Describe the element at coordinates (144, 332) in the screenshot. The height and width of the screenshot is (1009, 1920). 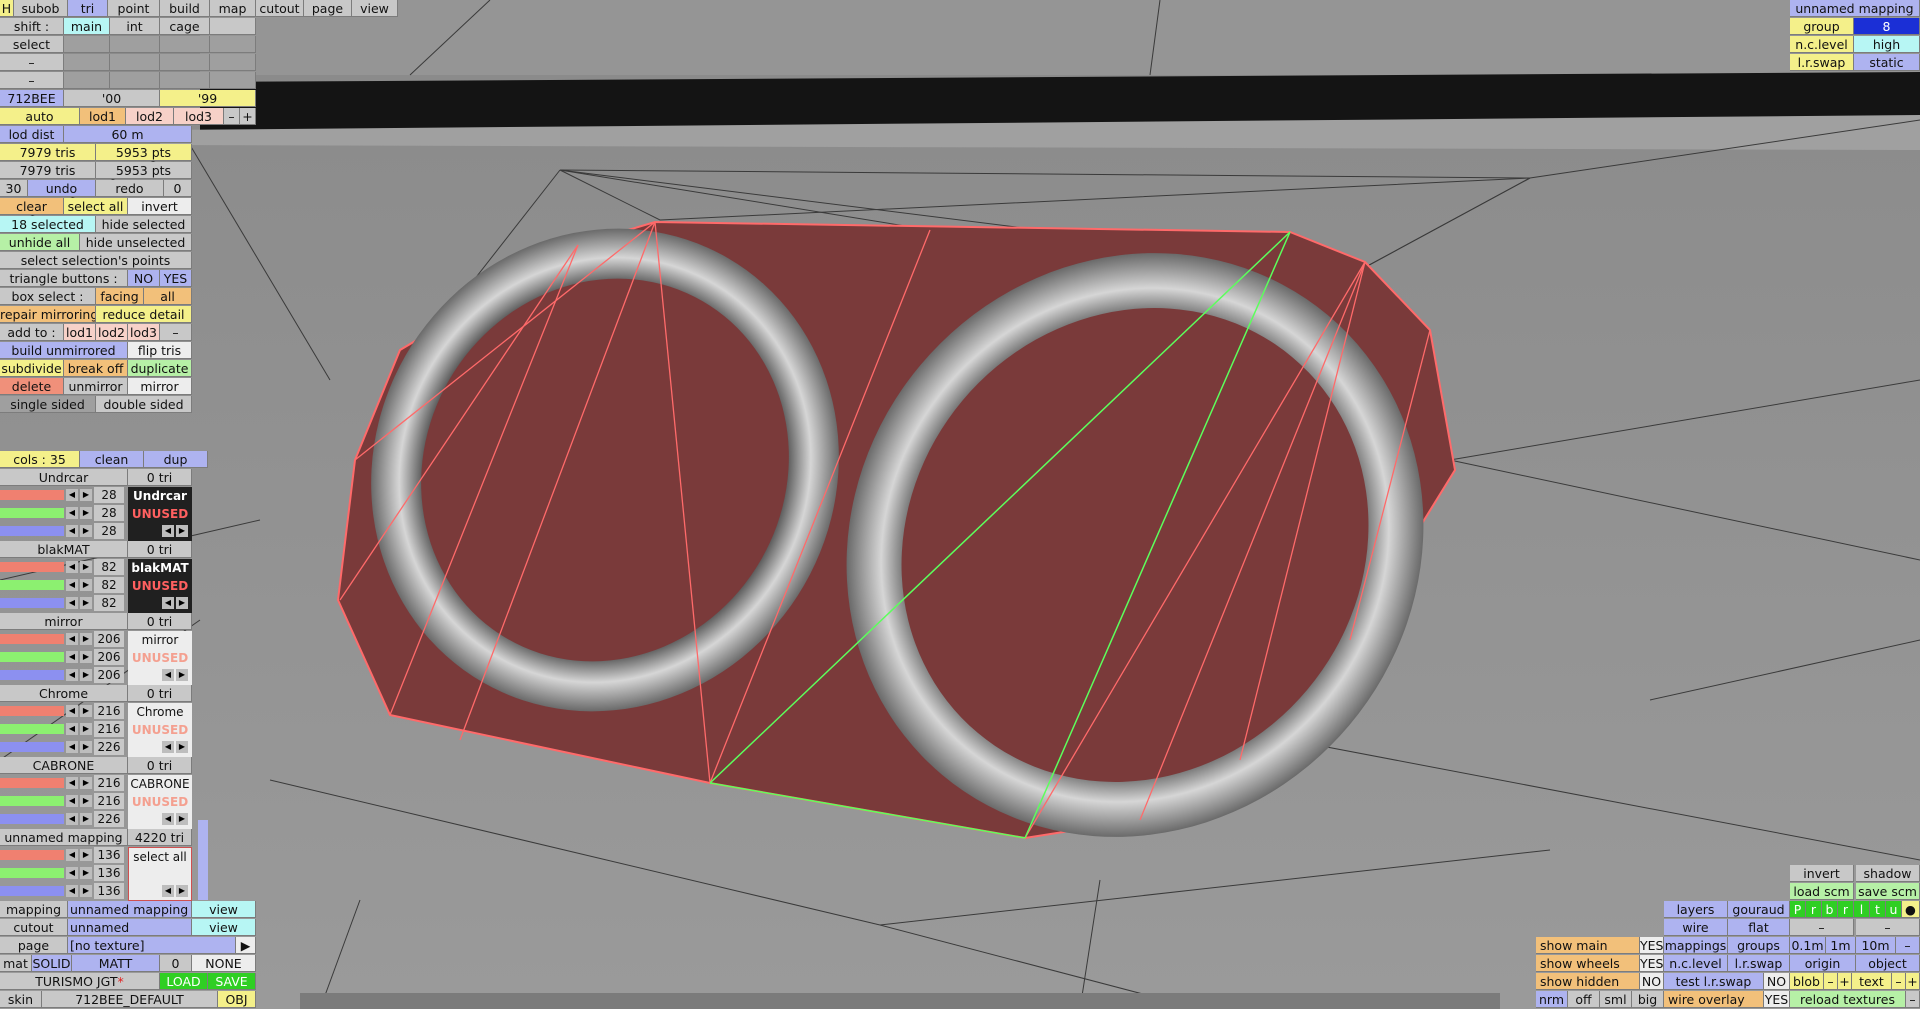
I see `add-lod3: lod3` at that location.